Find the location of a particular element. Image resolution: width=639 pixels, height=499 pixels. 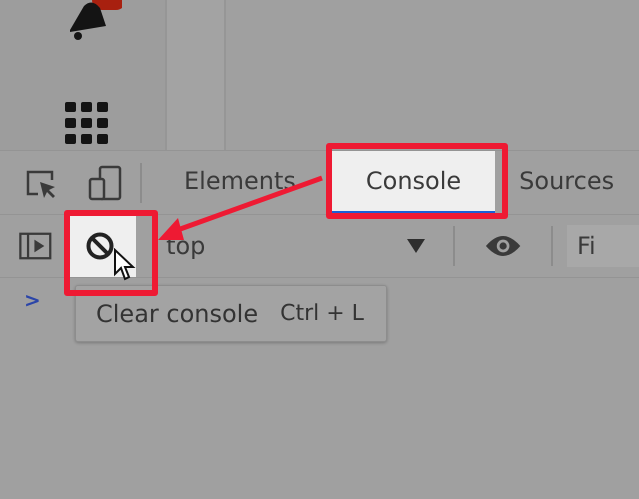

tab: Sources is located at coordinates (566, 182).